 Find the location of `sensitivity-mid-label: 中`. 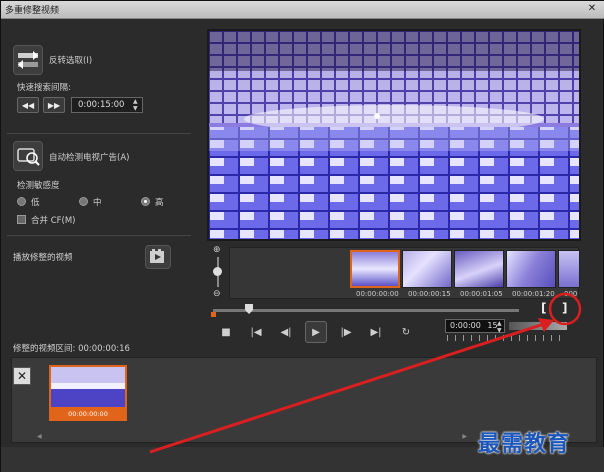

sensitivity-mid-label: 中 is located at coordinates (97, 203).